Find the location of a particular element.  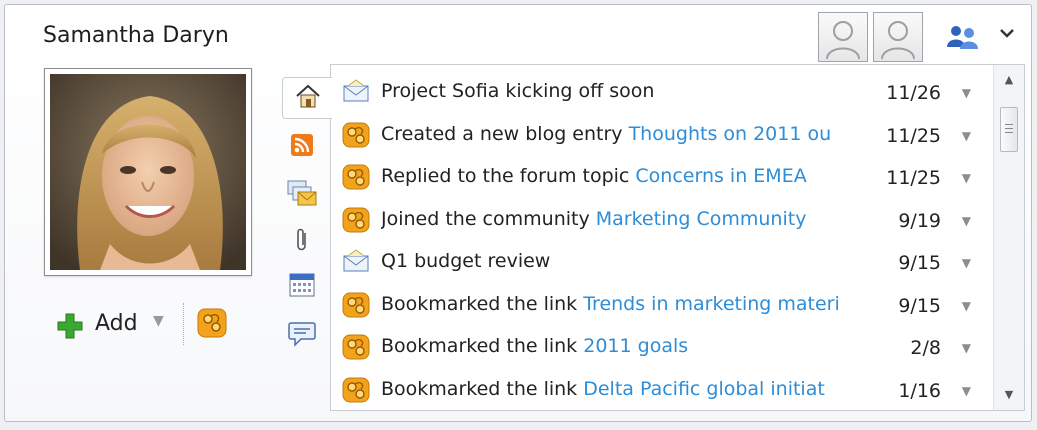

tab-attachments is located at coordinates (302, 242).